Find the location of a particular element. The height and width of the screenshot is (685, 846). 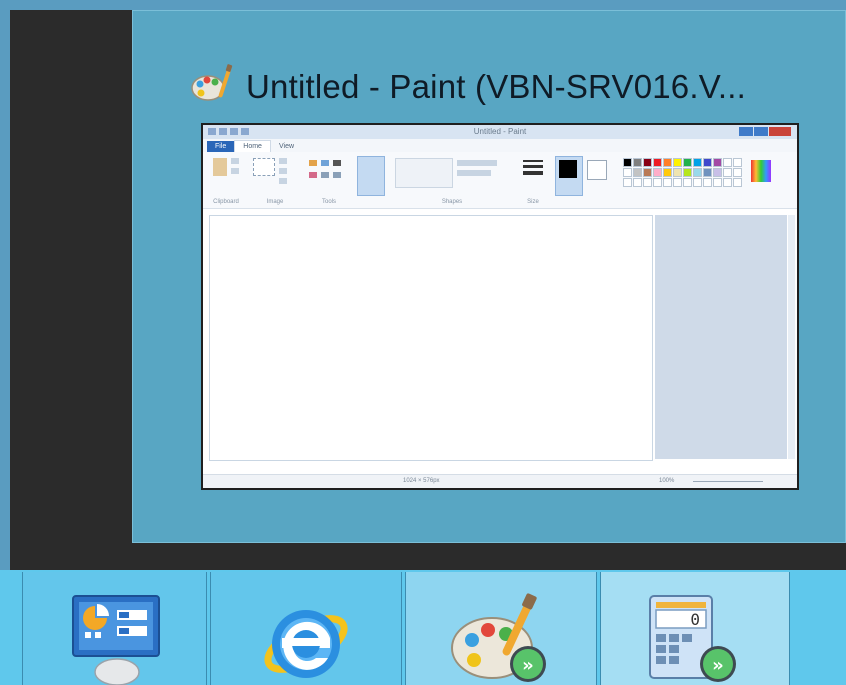

ribbon-group-label: Tools is located at coordinates (328, 202).